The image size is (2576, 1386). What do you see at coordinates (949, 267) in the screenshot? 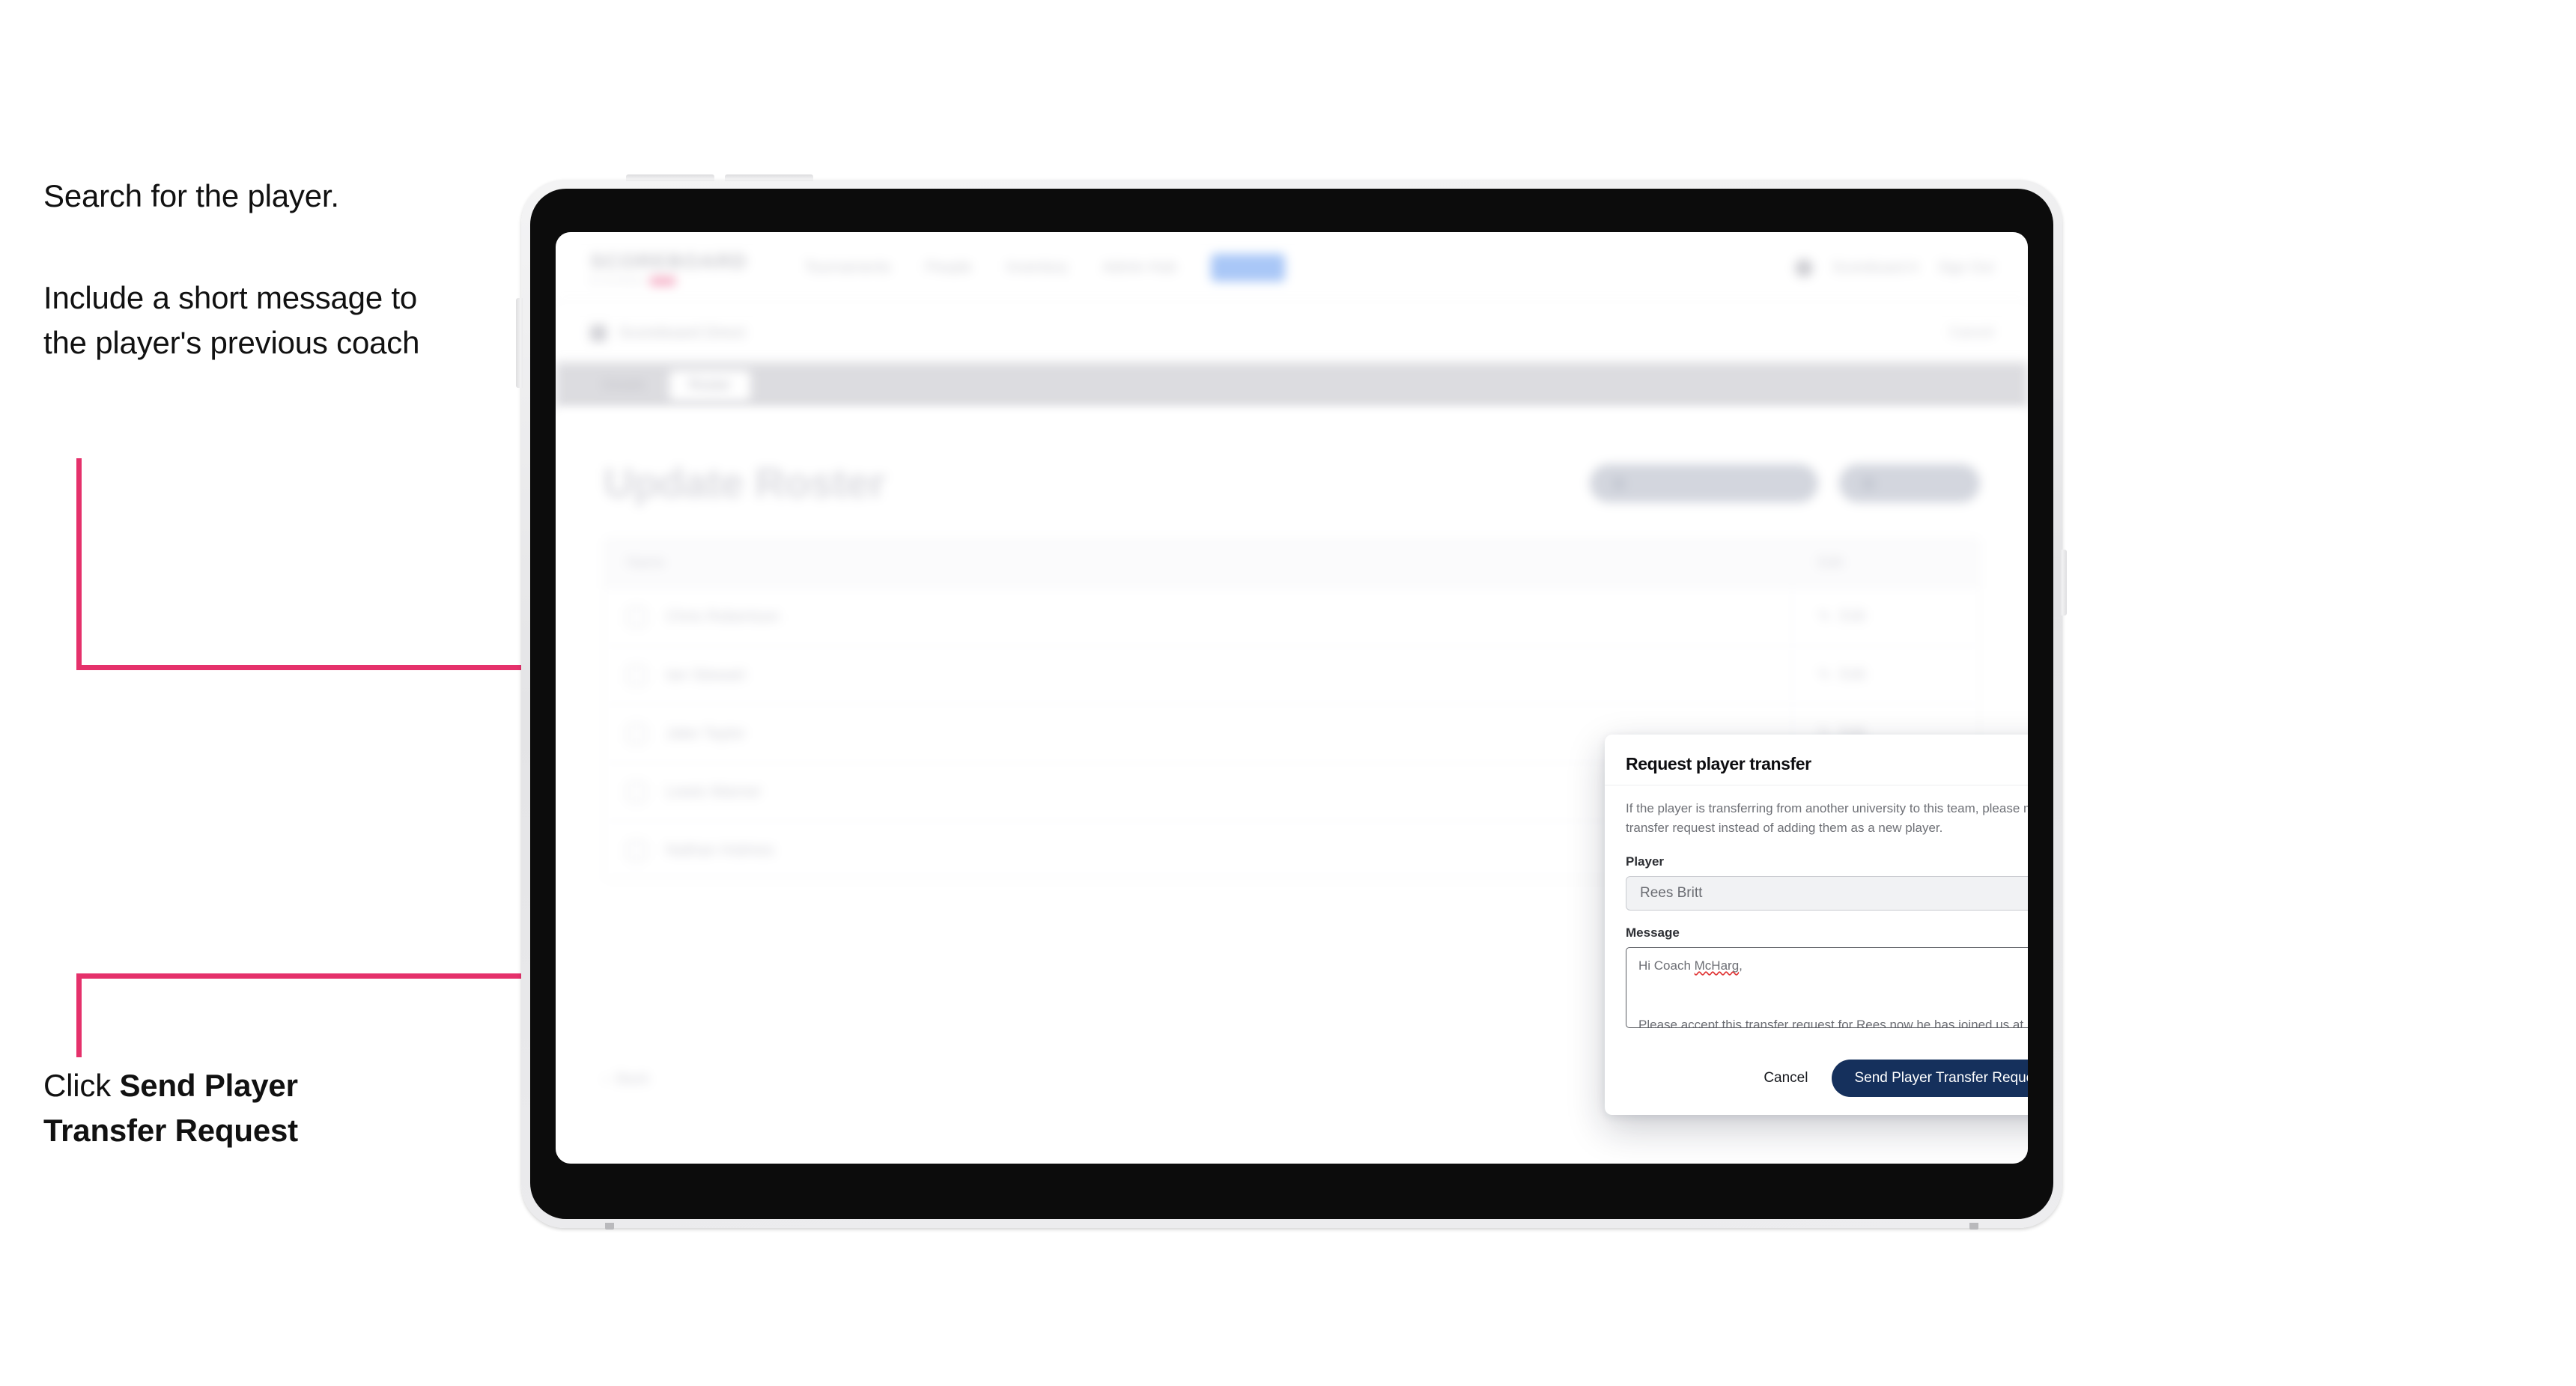
I see `nav-item-people: People` at bounding box center [949, 267].